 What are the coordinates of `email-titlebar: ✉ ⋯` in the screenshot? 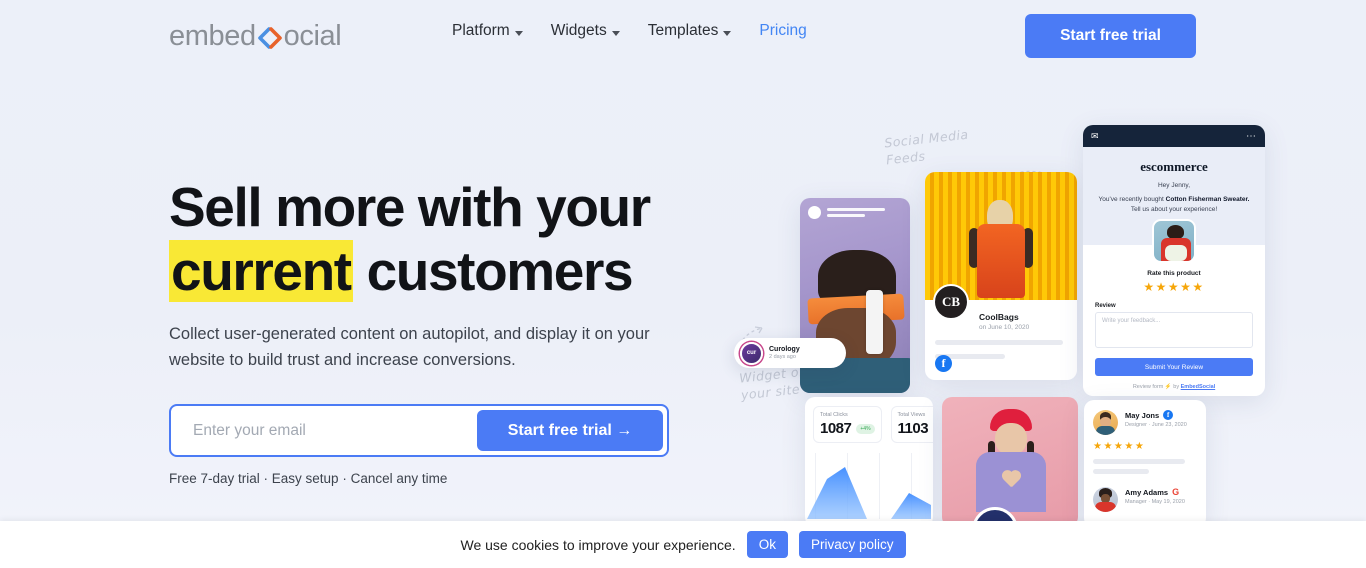 It's located at (1174, 136).